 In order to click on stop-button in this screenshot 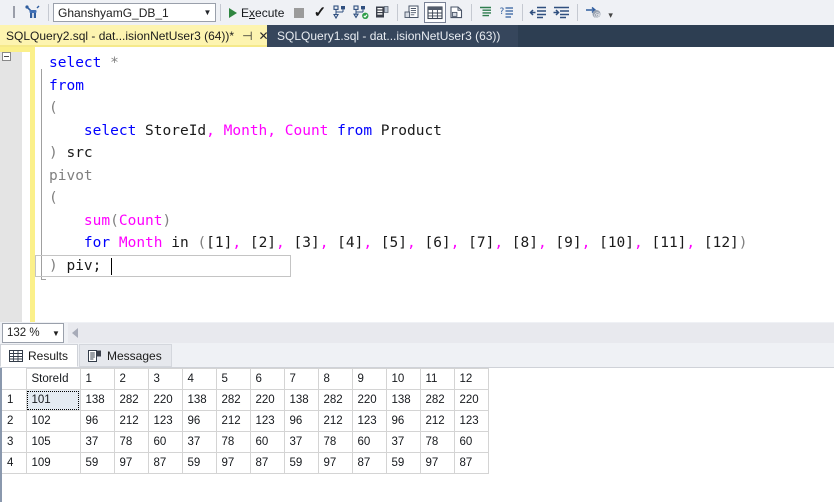, I will do `click(298, 12)`.